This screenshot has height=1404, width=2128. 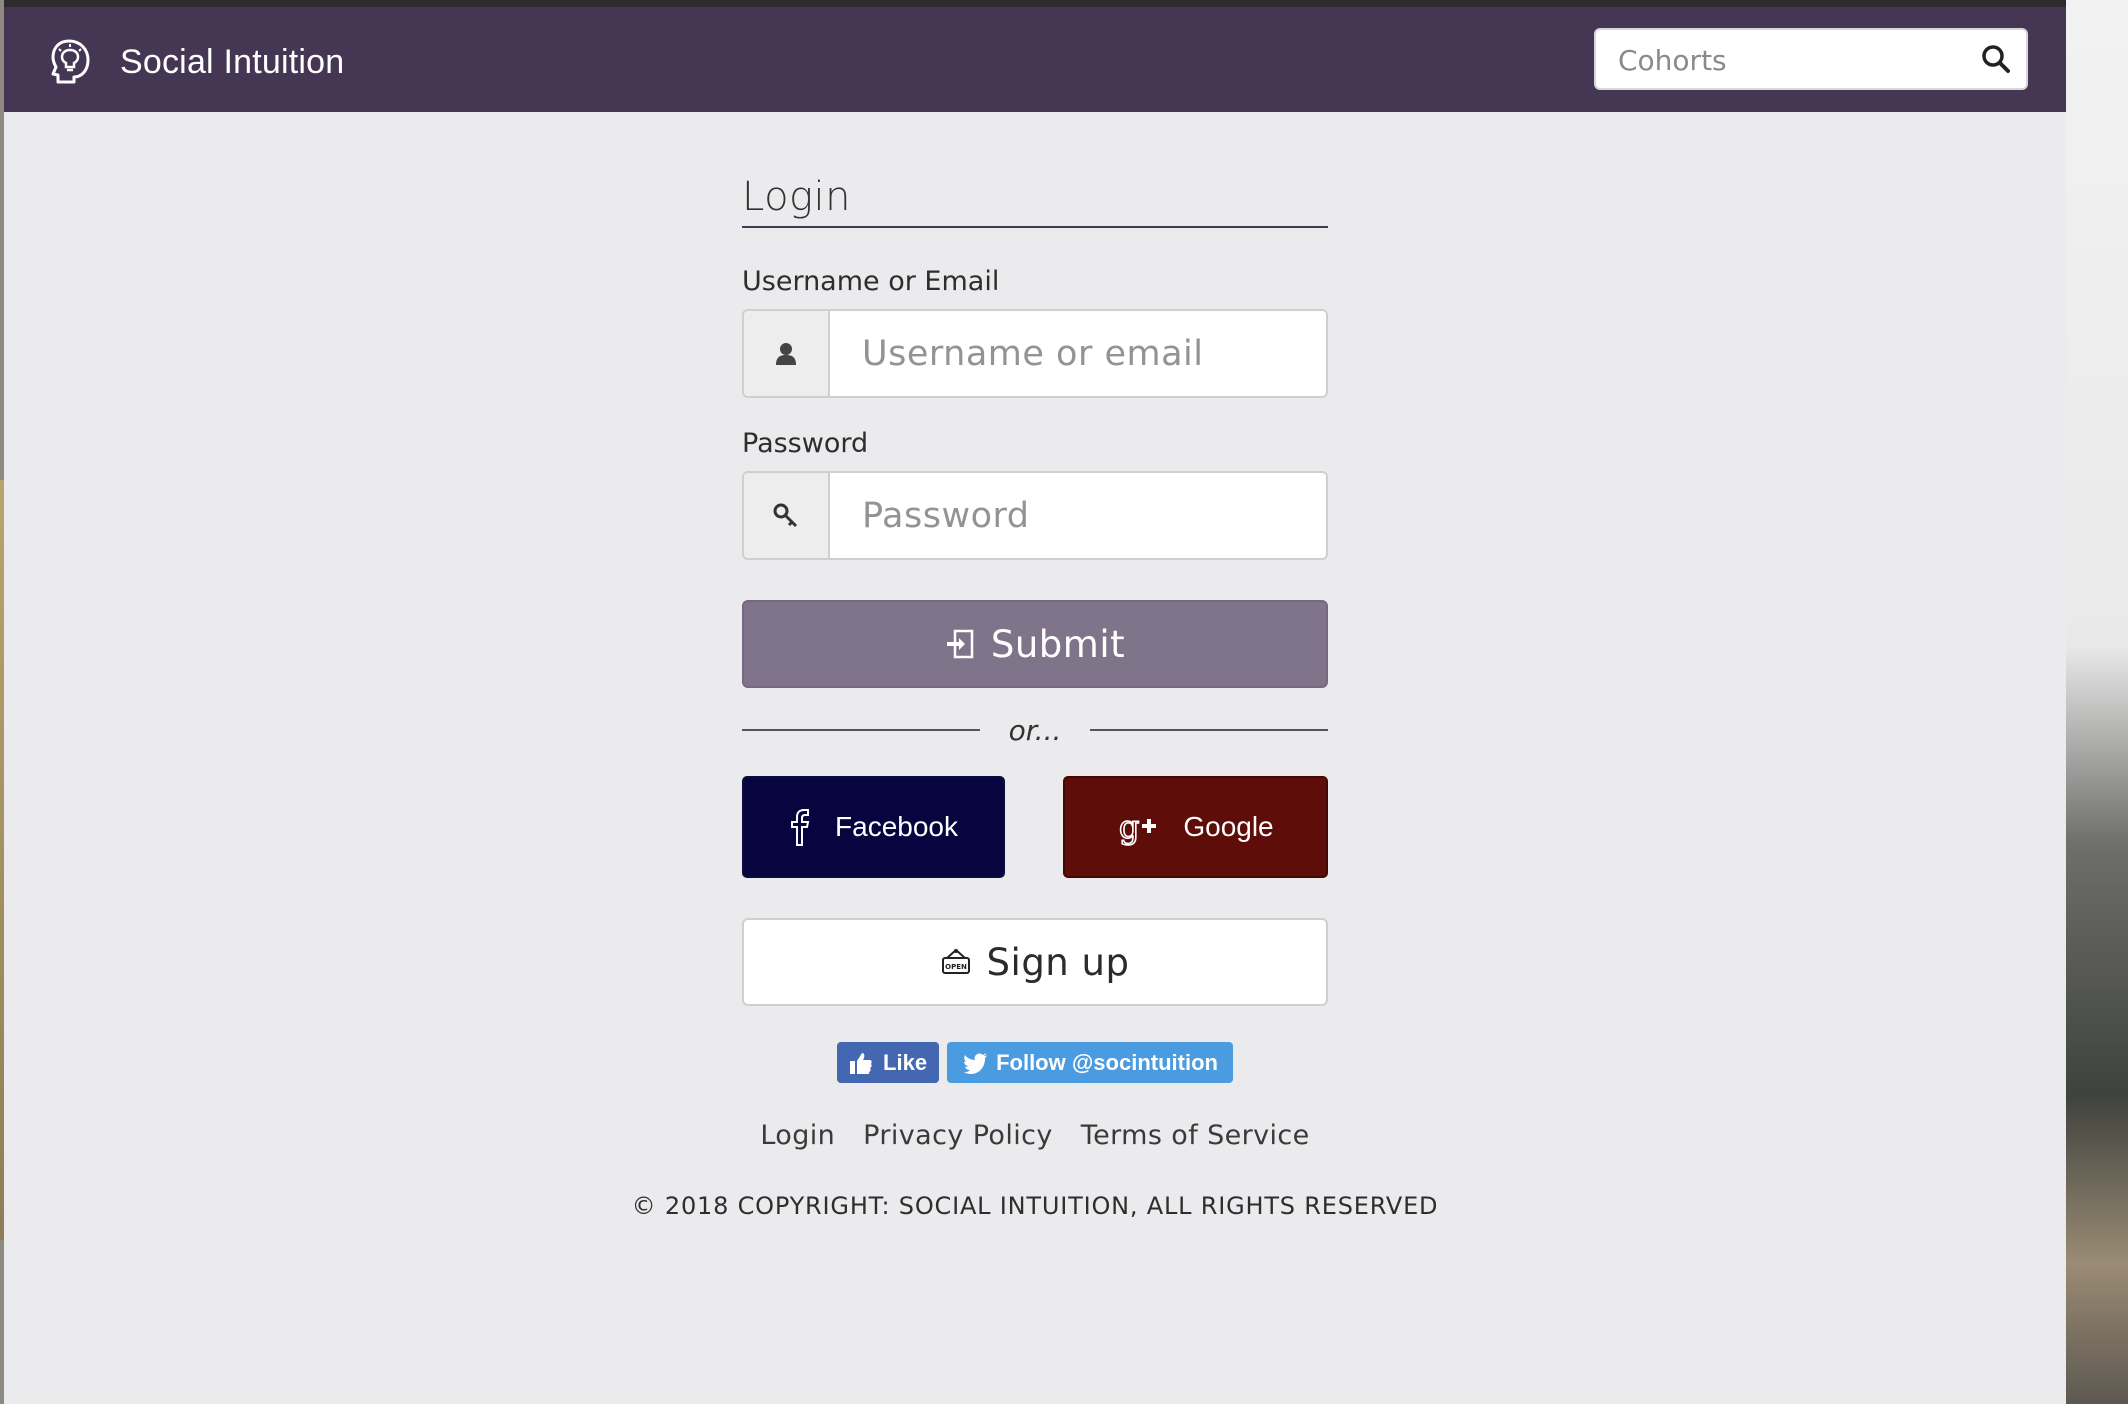 What do you see at coordinates (1058, 962) in the screenshot?
I see `signup-label: Sign up` at bounding box center [1058, 962].